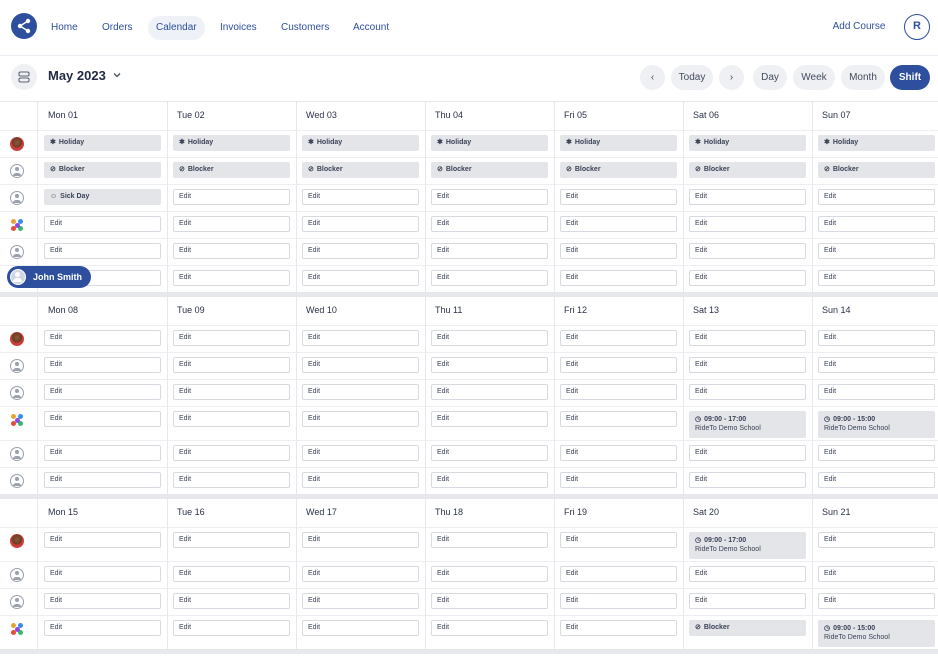 The width and height of the screenshot is (938, 660). What do you see at coordinates (49, 277) in the screenshot?
I see `staff-tag-john-smith: John Smith` at bounding box center [49, 277].